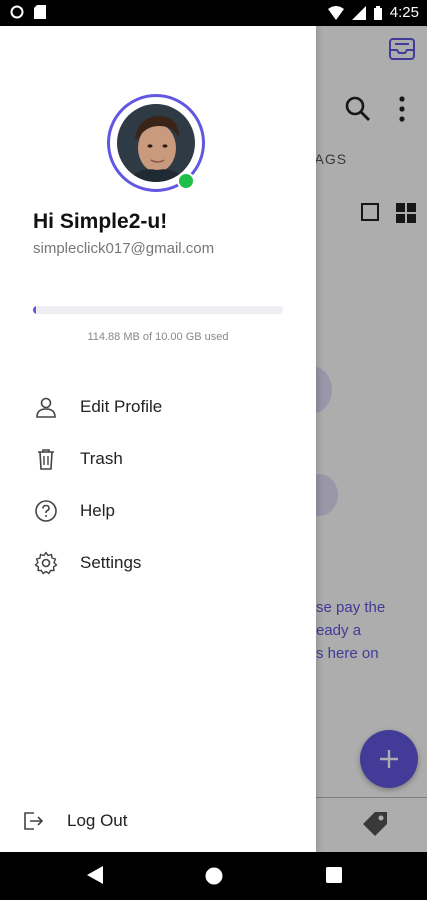 The width and height of the screenshot is (427, 900). Describe the element at coordinates (40, 12) in the screenshot. I see `sd-card-icon` at that location.